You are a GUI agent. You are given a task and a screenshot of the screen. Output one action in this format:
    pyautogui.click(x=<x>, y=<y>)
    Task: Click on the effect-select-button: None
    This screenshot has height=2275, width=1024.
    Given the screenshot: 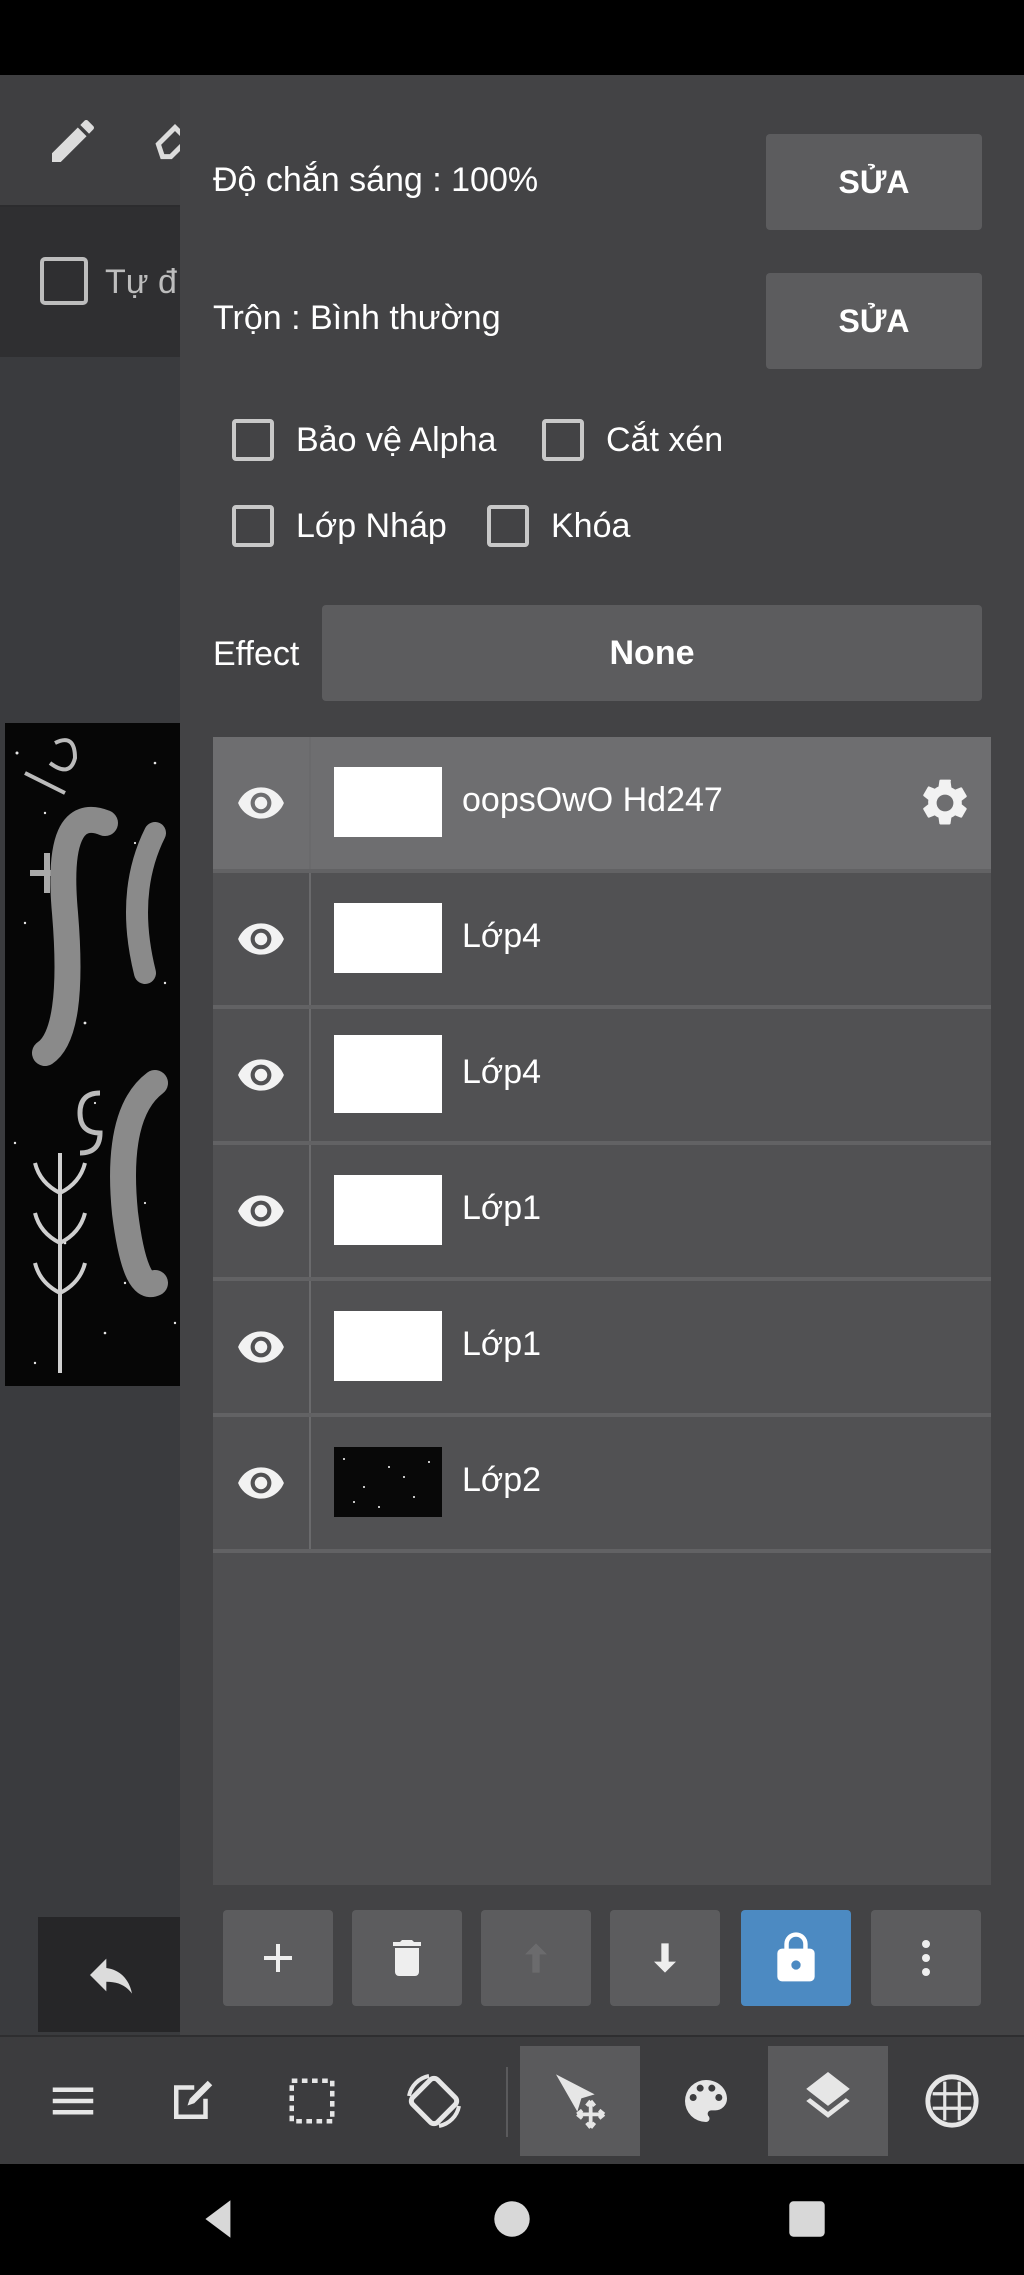 What is the action you would take?
    pyautogui.click(x=652, y=653)
    